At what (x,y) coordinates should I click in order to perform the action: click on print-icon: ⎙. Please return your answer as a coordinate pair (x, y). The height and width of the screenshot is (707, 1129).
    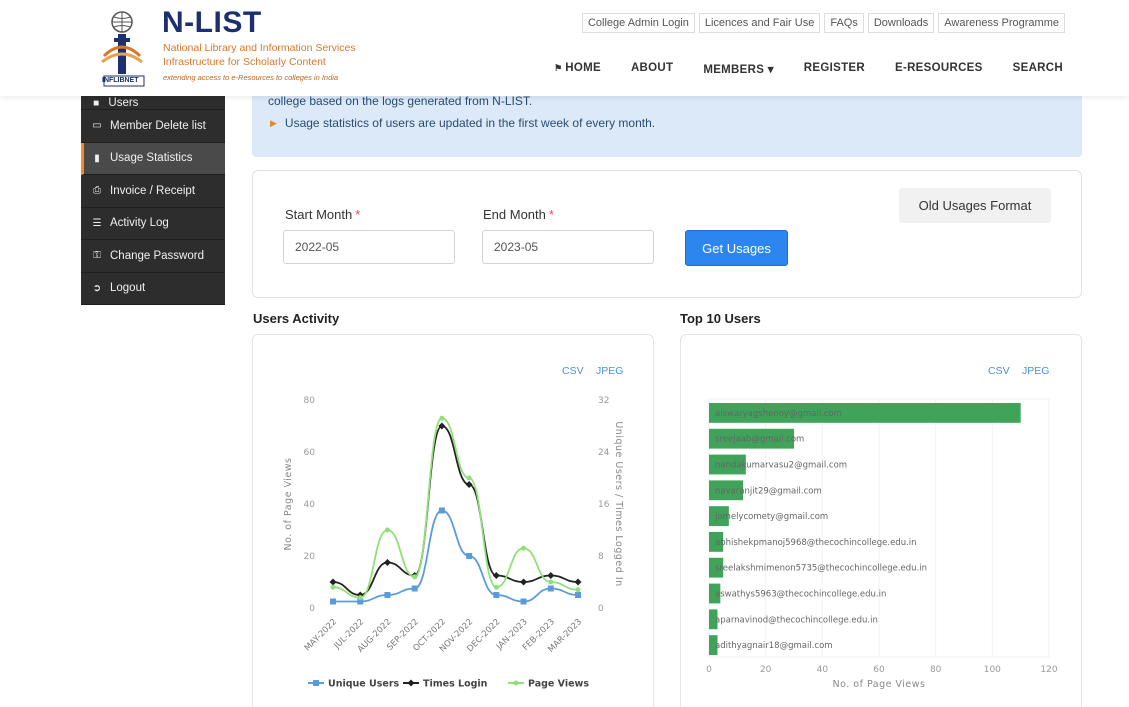
    Looking at the image, I should click on (97, 191).